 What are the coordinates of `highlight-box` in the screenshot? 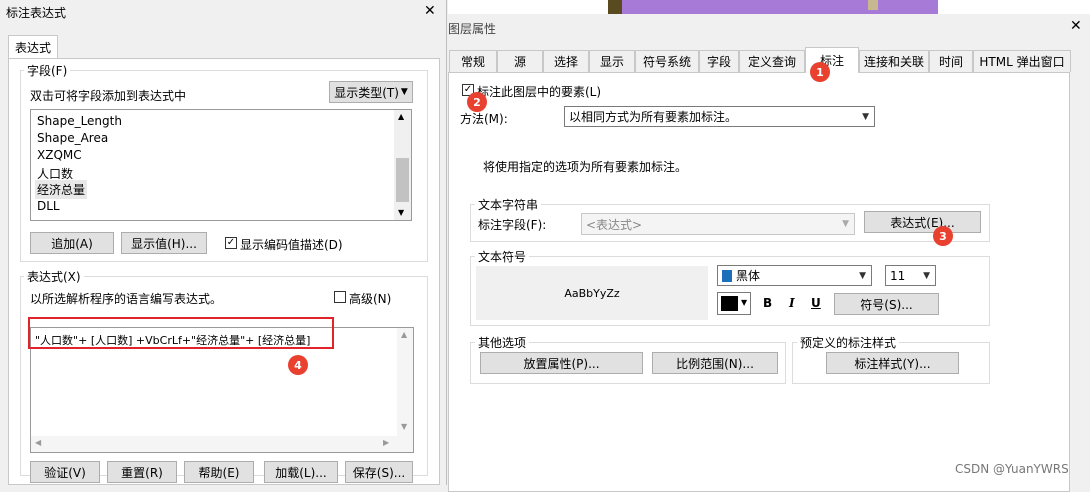 It's located at (181, 333).